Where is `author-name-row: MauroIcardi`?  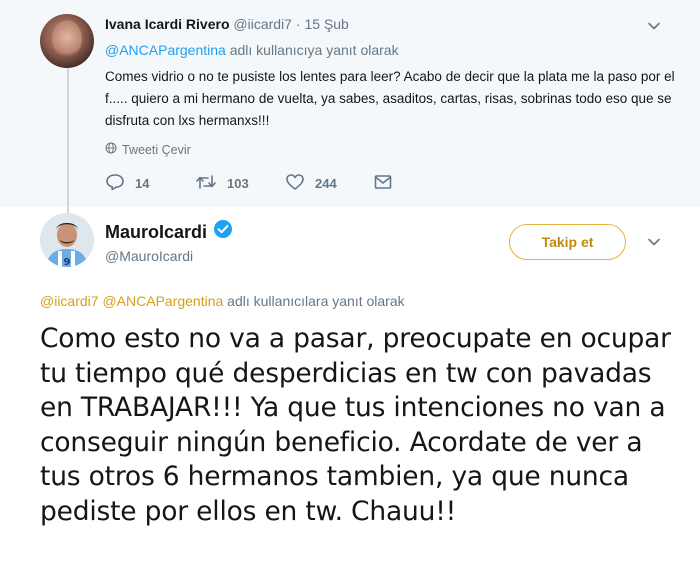
author-name-row: MauroIcardi is located at coordinates (169, 231).